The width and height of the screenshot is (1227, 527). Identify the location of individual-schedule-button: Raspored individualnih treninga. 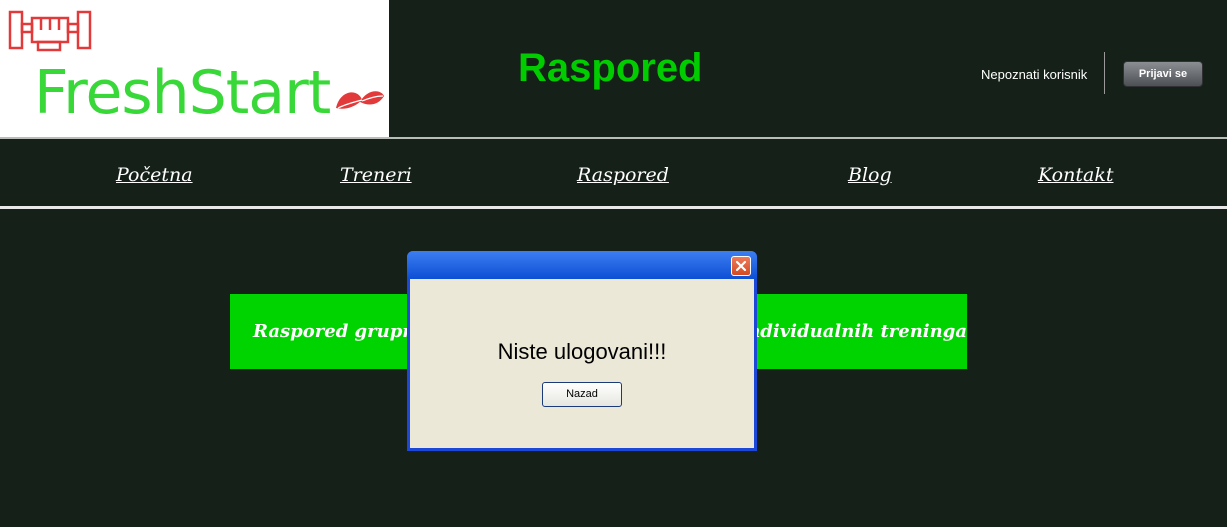
(862, 331).